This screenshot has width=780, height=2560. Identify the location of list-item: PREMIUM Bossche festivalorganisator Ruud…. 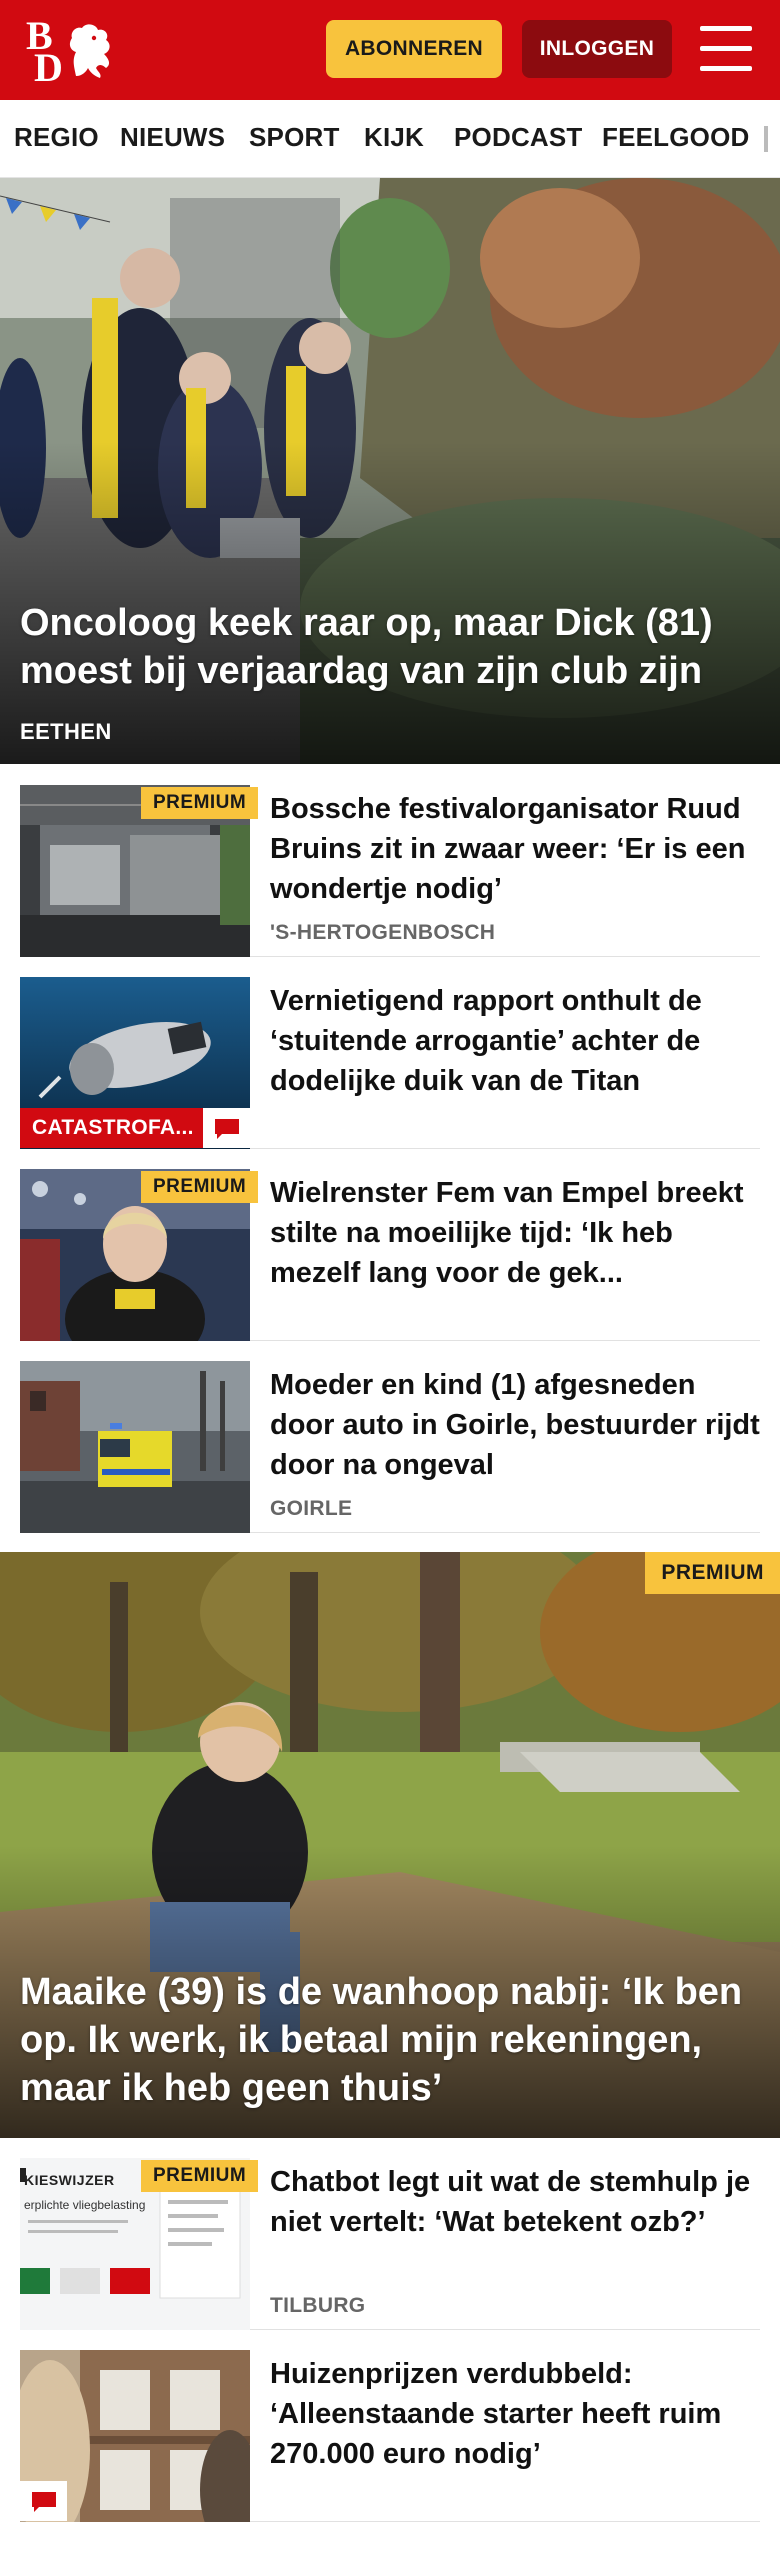
(390, 871).